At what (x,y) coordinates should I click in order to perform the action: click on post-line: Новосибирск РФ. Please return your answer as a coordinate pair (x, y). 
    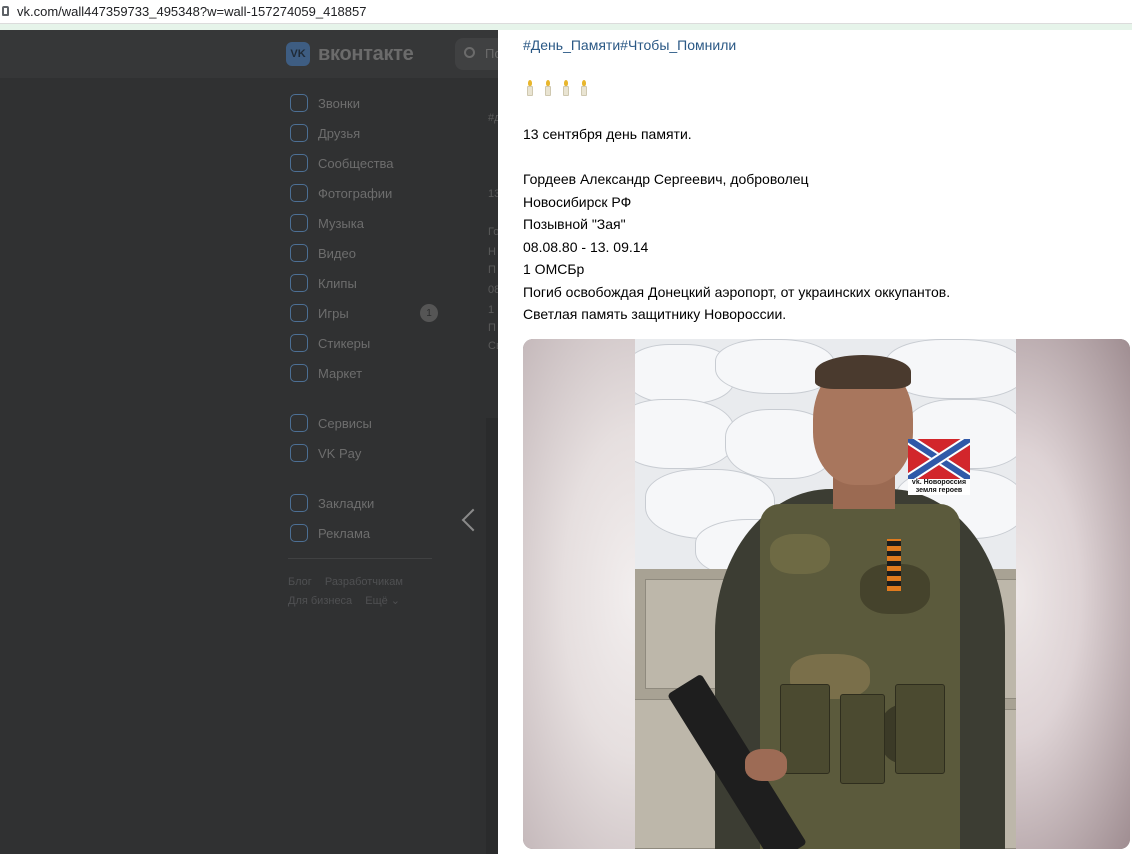
    Looking at the image, I should click on (577, 201).